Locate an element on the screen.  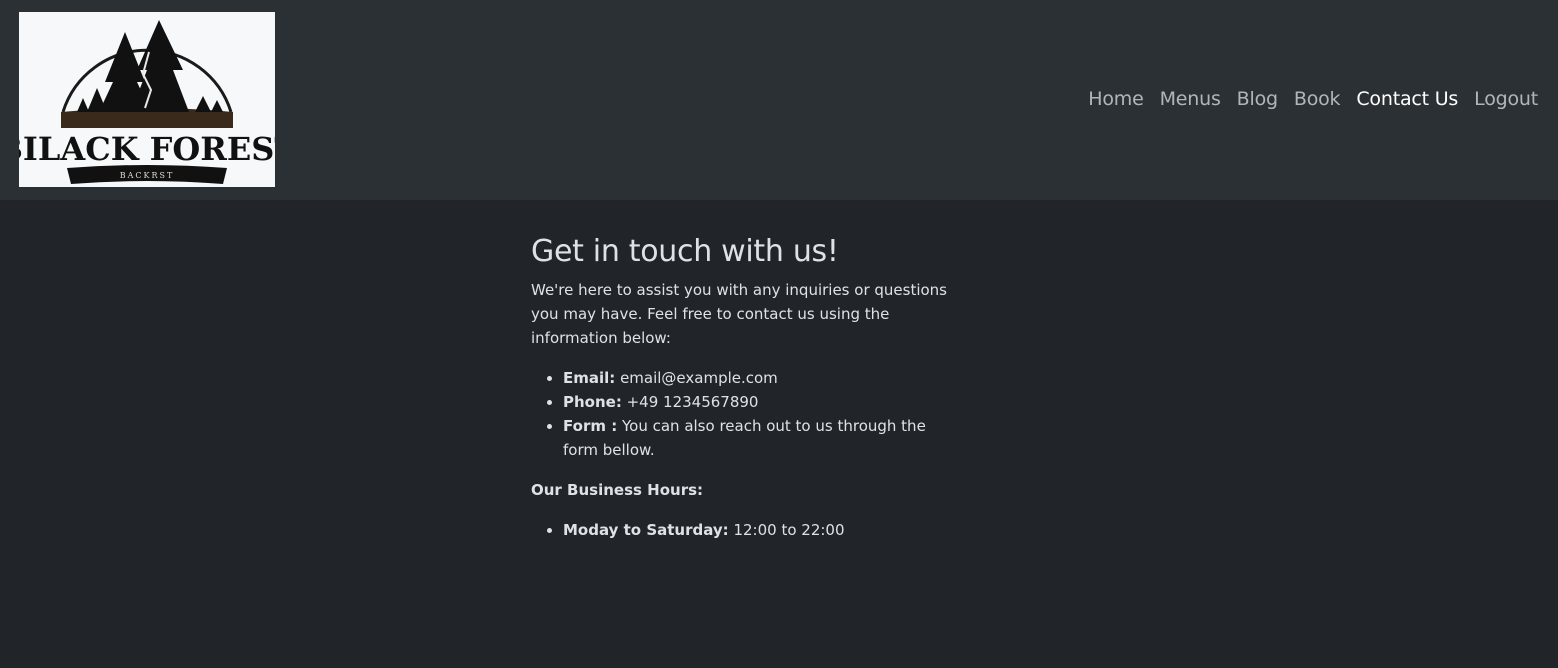
contact-item-email: Email: email@example.com is located at coordinates (762, 378).